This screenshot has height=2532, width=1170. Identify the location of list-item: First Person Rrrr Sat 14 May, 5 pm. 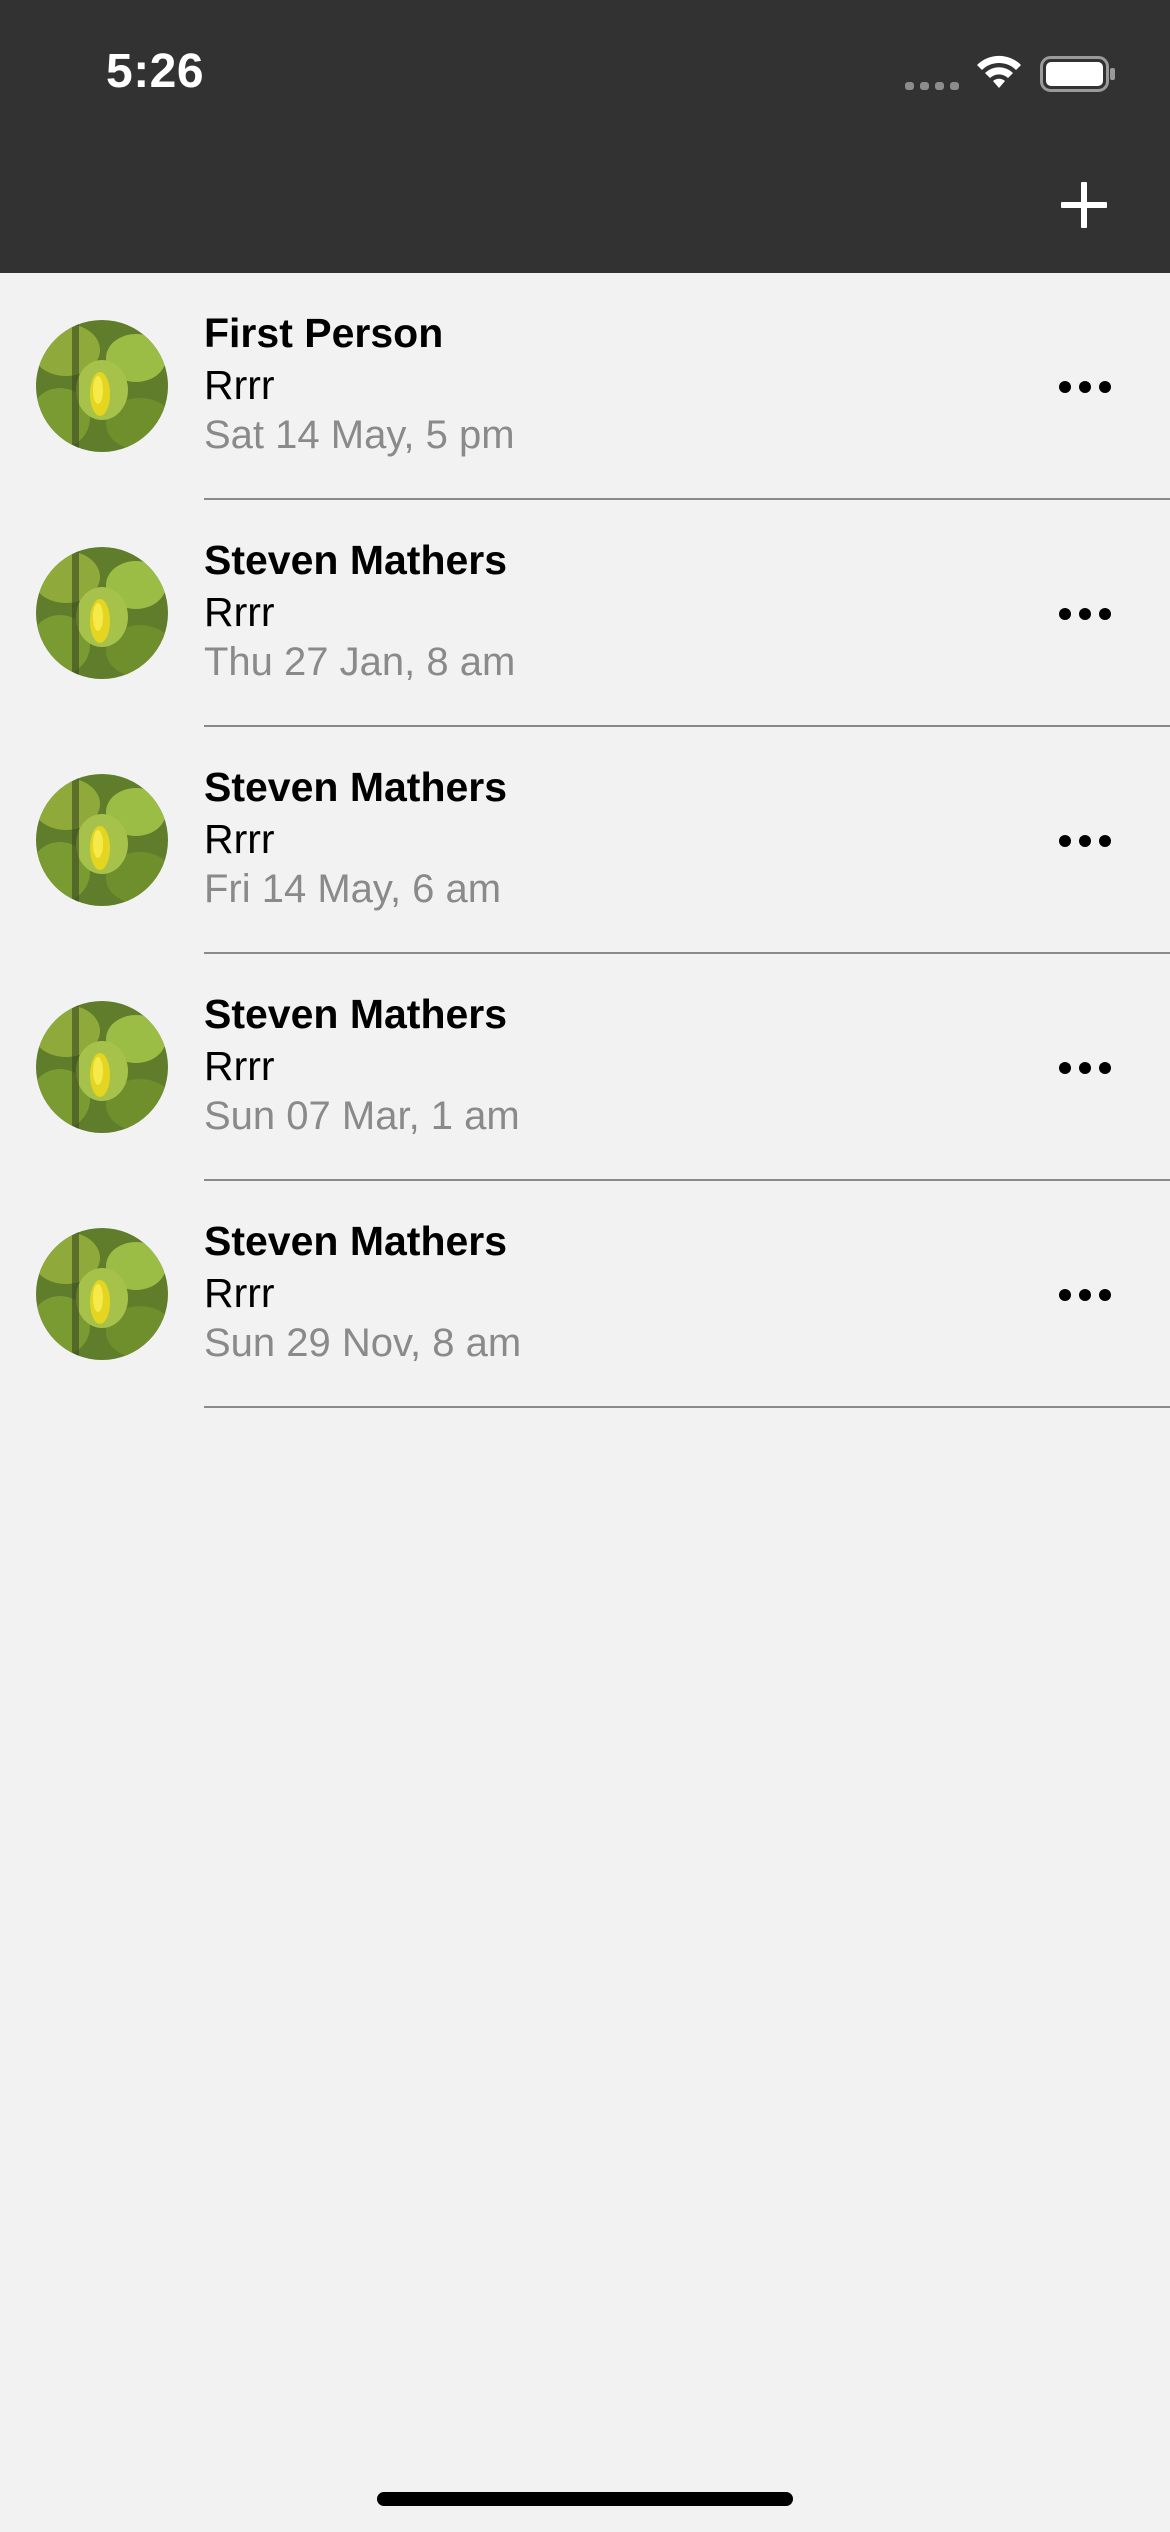
(585, 386).